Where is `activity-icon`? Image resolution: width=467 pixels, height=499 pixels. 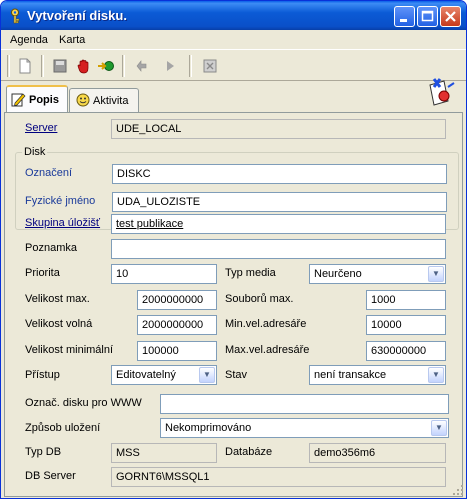 activity-icon is located at coordinates (83, 100).